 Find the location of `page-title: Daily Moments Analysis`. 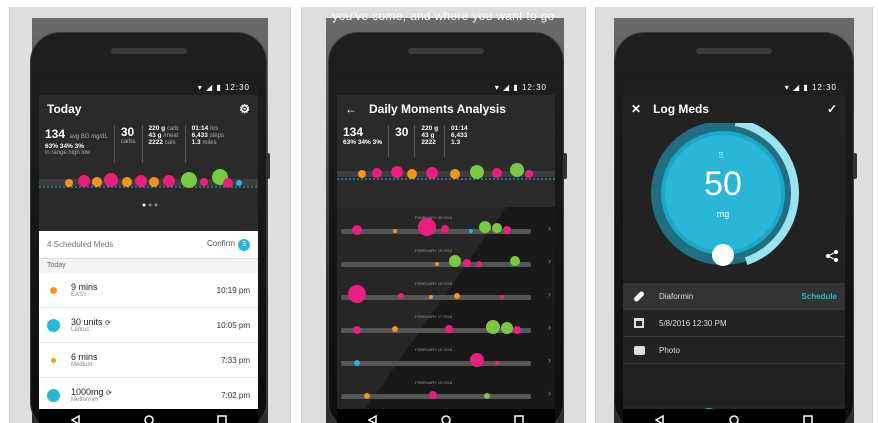

page-title: Daily Moments Analysis is located at coordinates (437, 109).